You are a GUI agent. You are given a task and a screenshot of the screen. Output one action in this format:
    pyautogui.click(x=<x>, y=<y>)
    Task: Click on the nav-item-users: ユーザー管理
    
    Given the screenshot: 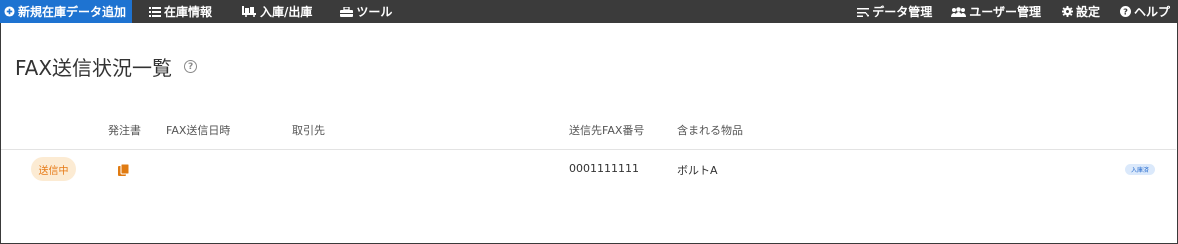 What is the action you would take?
    pyautogui.click(x=996, y=11)
    